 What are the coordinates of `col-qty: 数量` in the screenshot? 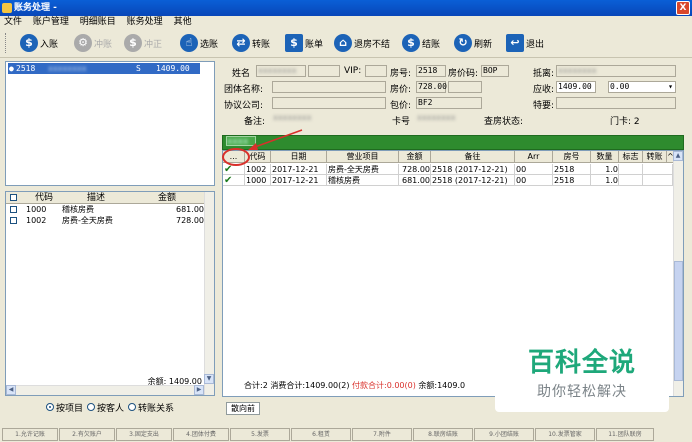 It's located at (605, 157).